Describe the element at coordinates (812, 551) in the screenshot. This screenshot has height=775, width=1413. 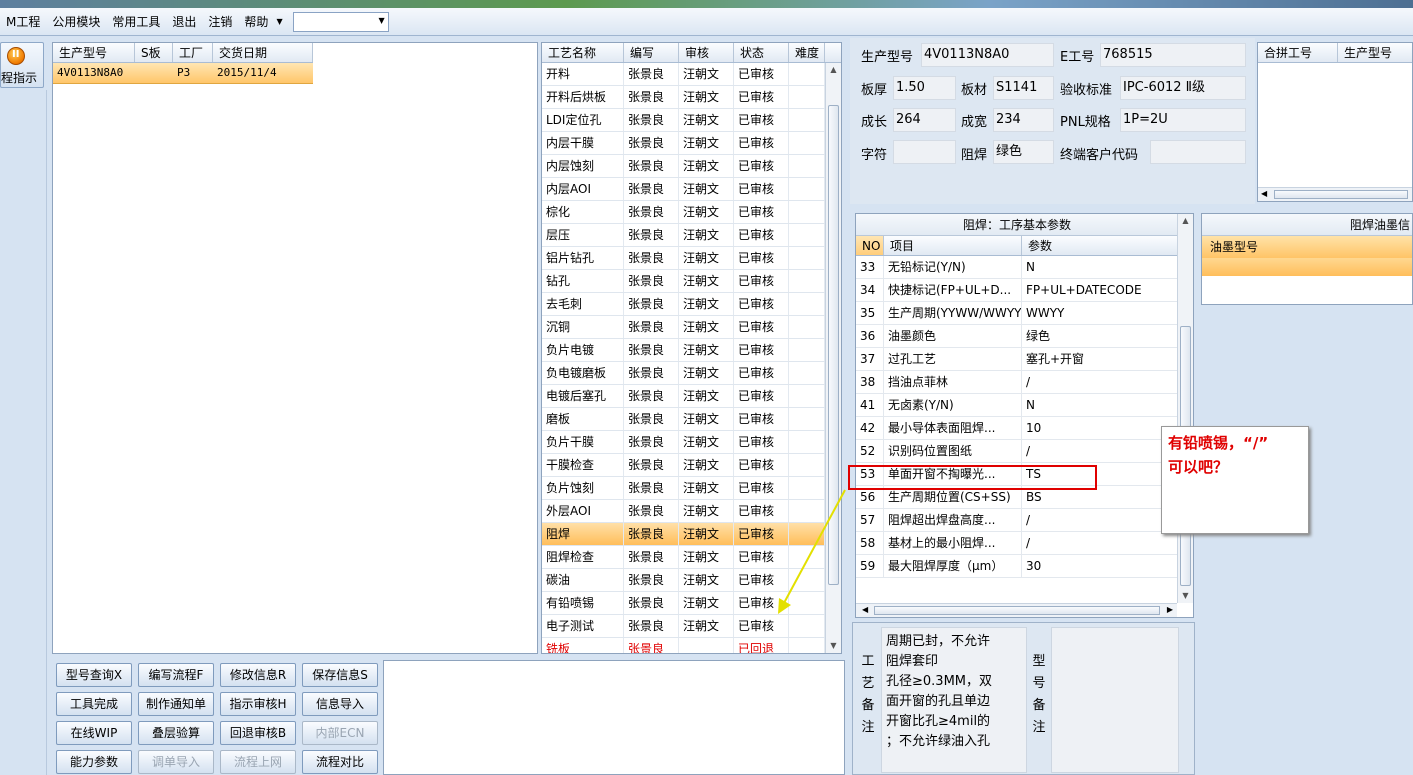
I see `annotation-arrow` at that location.